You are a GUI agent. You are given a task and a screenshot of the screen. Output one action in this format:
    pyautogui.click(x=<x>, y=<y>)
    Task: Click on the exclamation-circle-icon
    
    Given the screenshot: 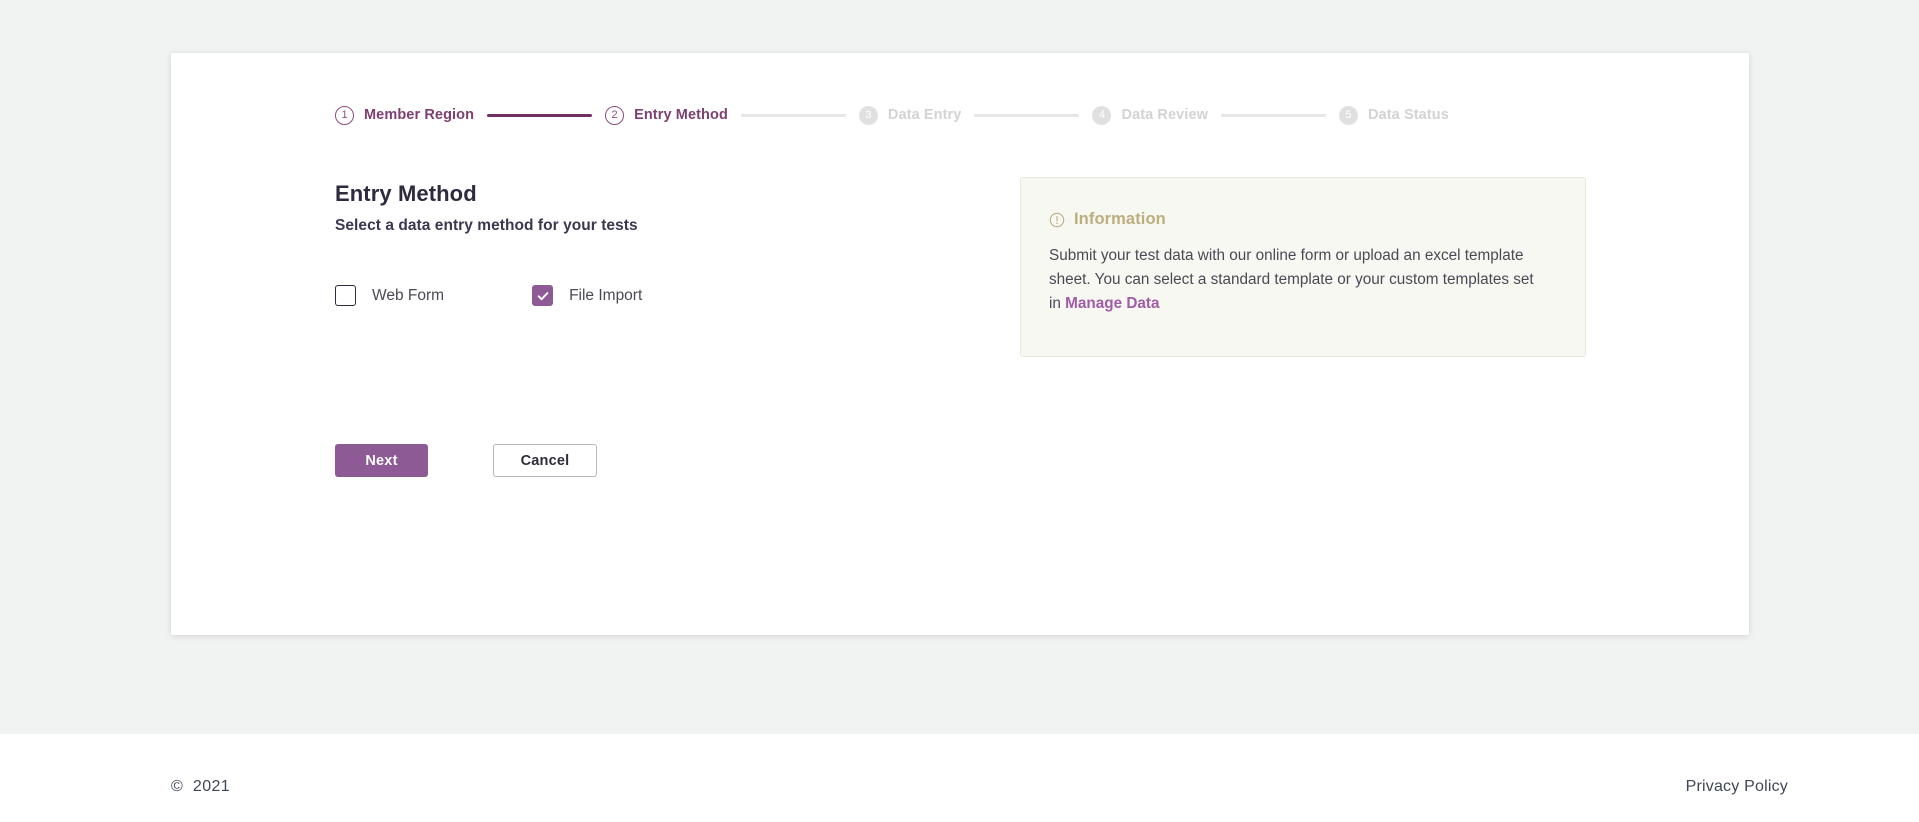 What is the action you would take?
    pyautogui.click(x=1057, y=220)
    